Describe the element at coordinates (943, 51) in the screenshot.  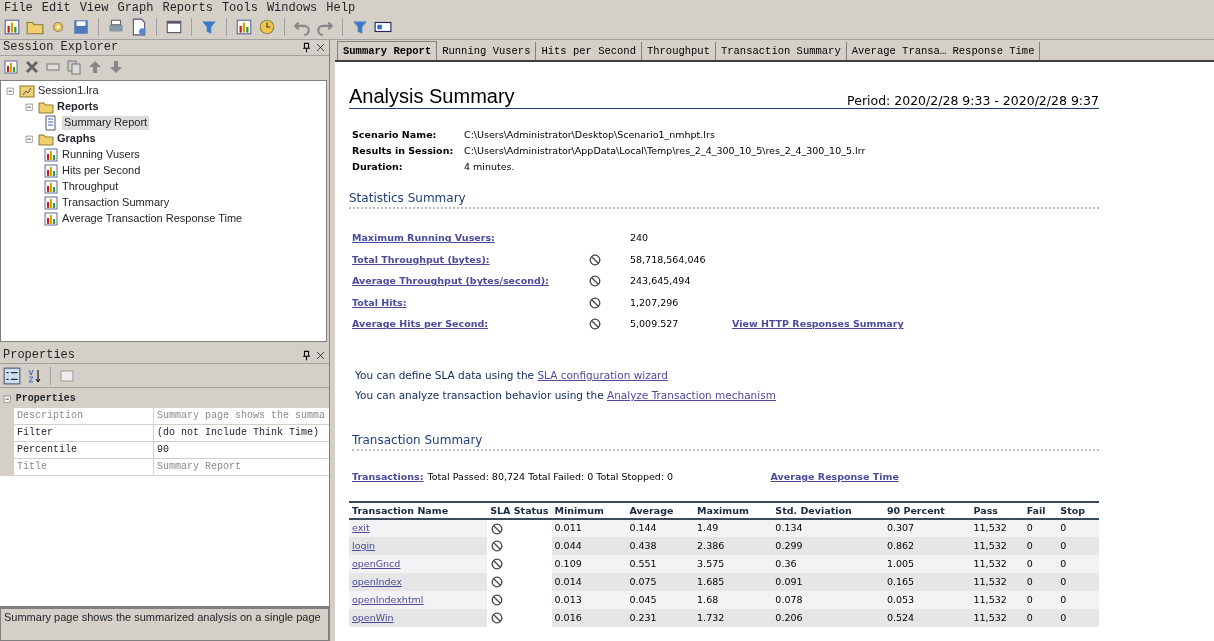
I see `tab: Average Transa… Response Time` at that location.